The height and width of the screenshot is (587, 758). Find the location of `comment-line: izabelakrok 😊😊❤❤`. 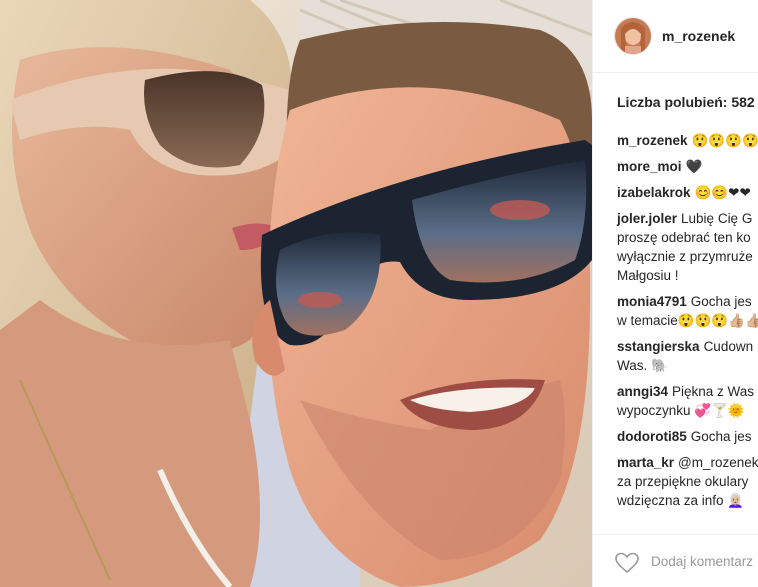

comment-line: izabelakrok 😊😊❤❤ is located at coordinates (687, 192).